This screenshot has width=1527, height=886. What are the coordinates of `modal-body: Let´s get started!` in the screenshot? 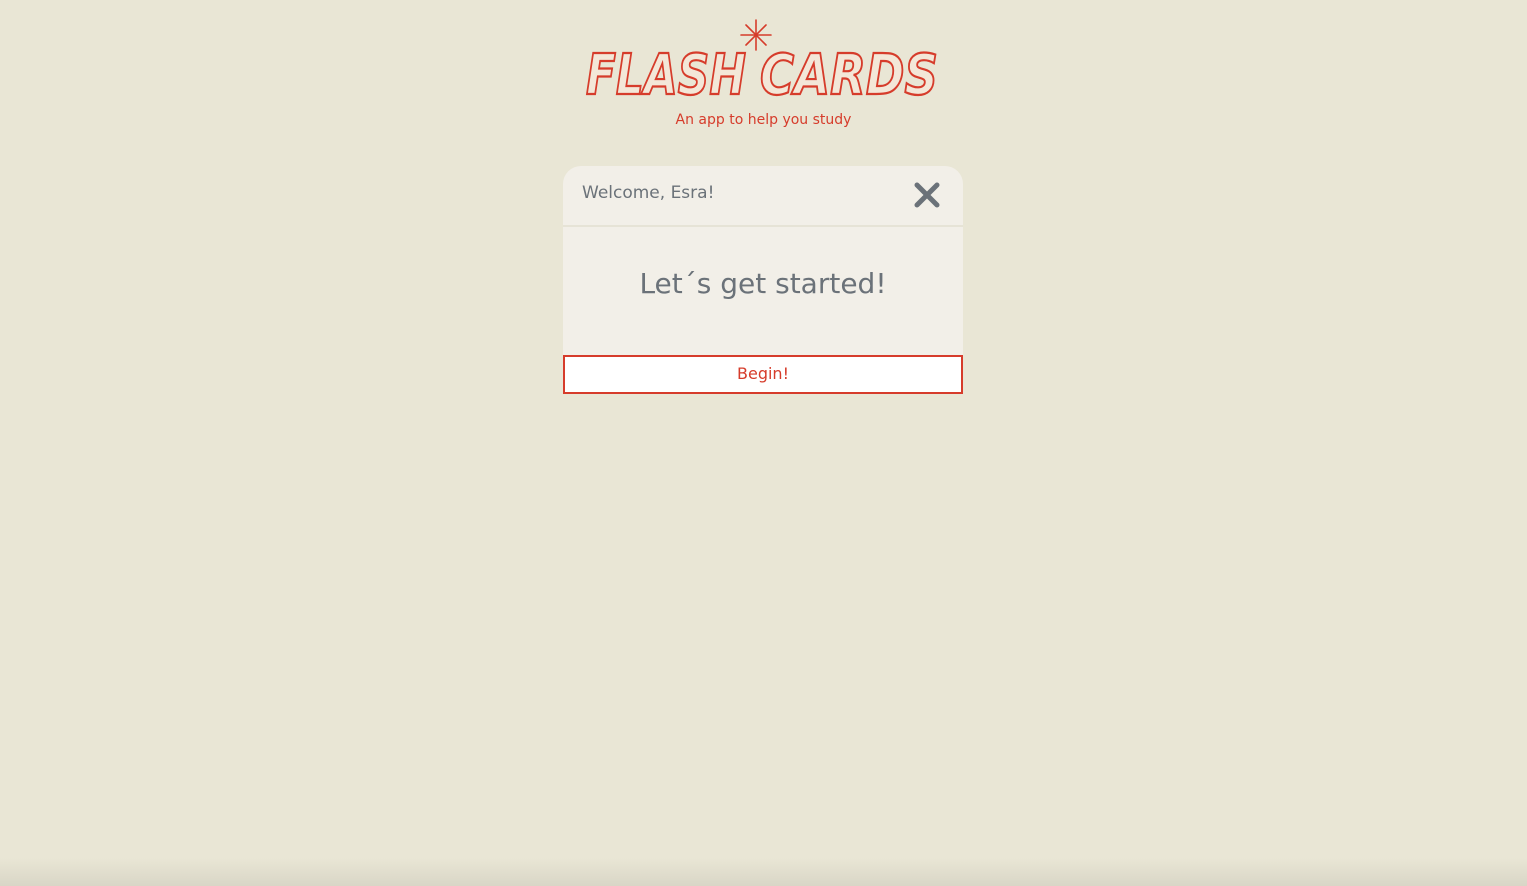 It's located at (763, 291).